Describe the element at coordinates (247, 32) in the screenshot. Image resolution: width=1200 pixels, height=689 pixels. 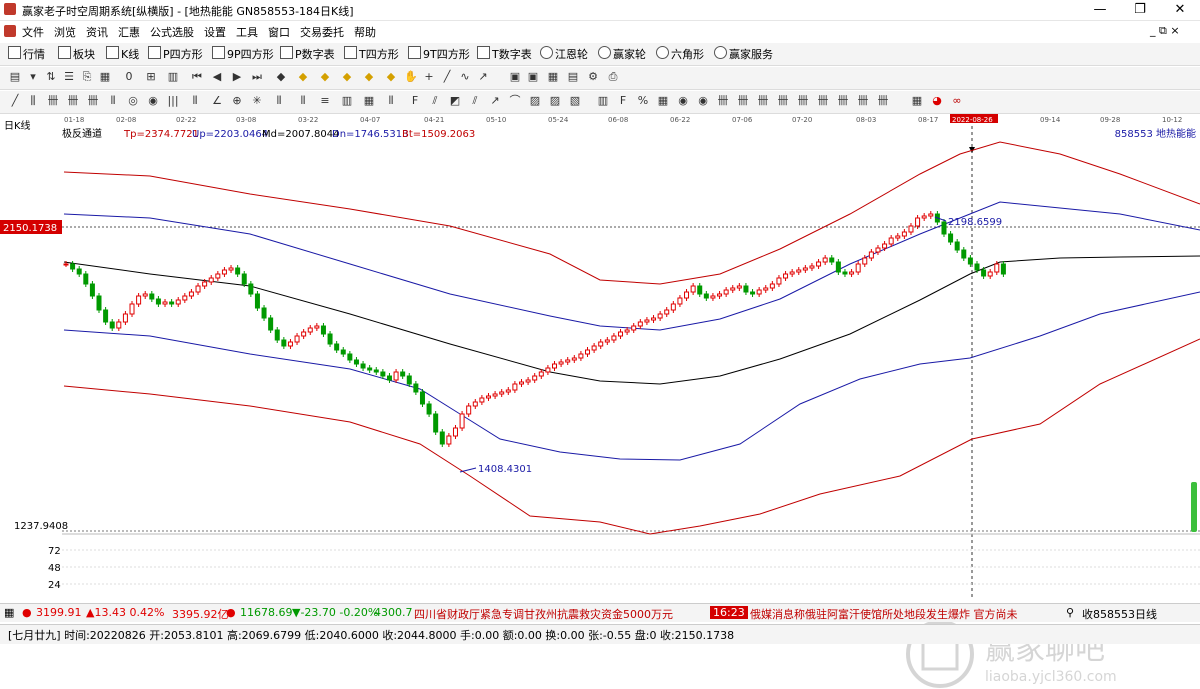
I see `menu-tools: 工具` at that location.